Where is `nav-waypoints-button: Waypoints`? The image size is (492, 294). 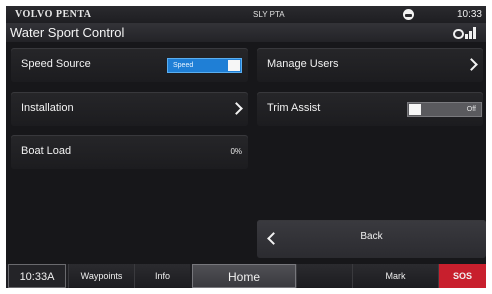 nav-waypoints-button: Waypoints is located at coordinates (101, 276).